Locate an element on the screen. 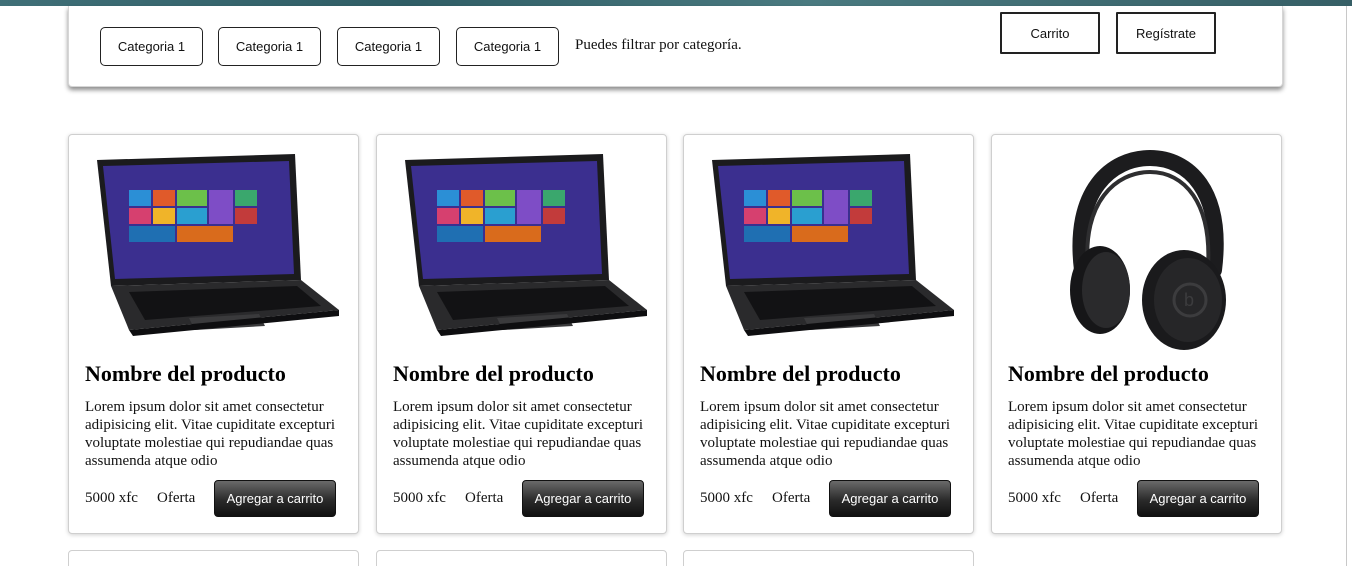  register-button: Regístrate is located at coordinates (1166, 33).